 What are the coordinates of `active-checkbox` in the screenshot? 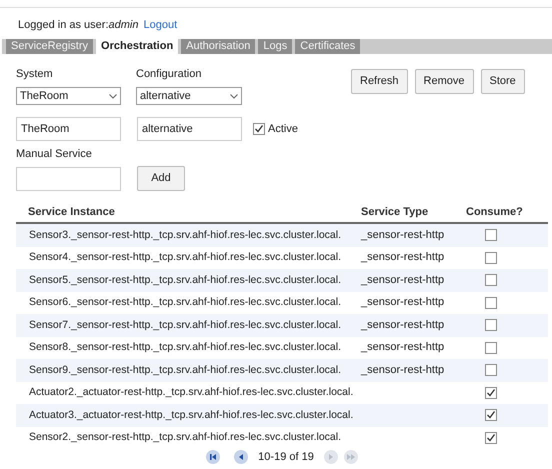 It's located at (259, 129).